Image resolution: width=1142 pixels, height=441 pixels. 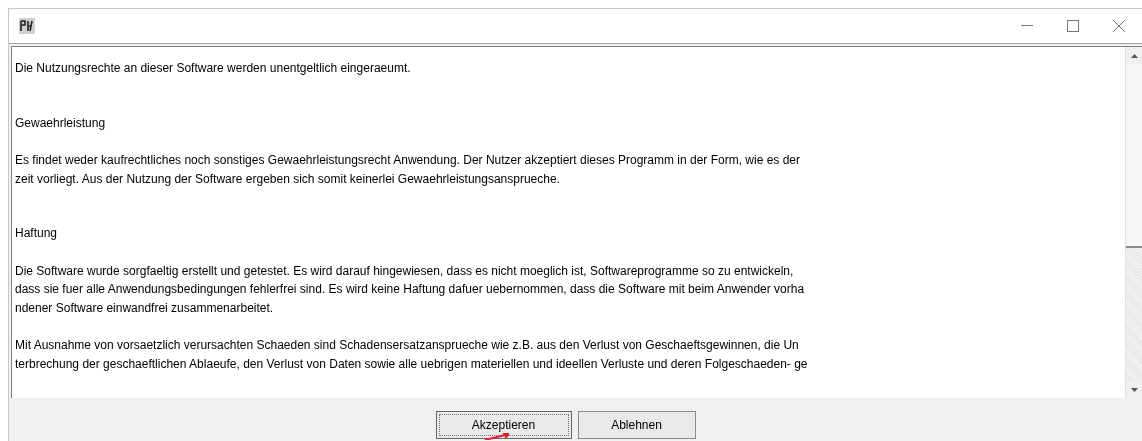 I want to click on arrow-annotation-icon, so click(x=497, y=436).